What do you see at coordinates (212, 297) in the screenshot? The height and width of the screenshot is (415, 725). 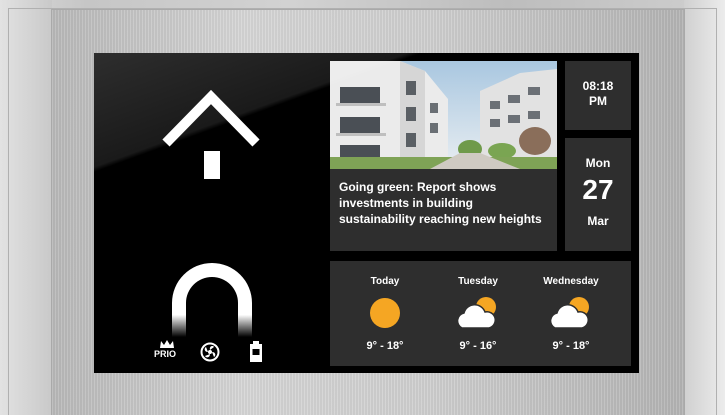 I see `door-arch-icon` at bounding box center [212, 297].